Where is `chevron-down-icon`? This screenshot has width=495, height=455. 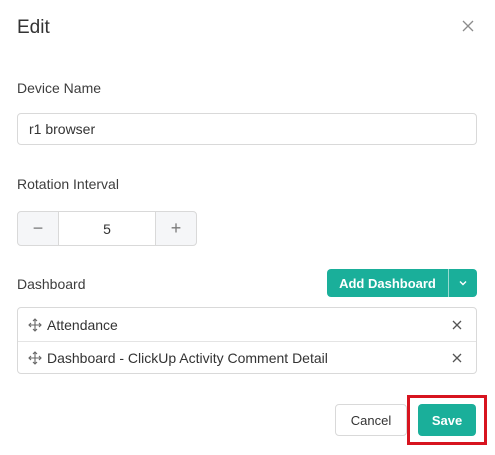 chevron-down-icon is located at coordinates (463, 283).